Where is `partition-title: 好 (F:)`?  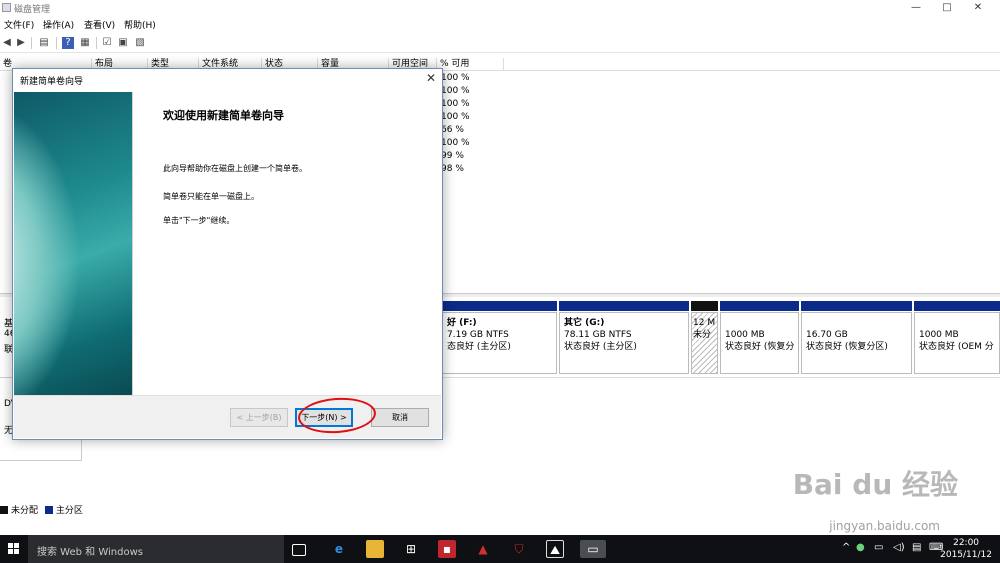 partition-title: 好 (F:) is located at coordinates (462, 323).